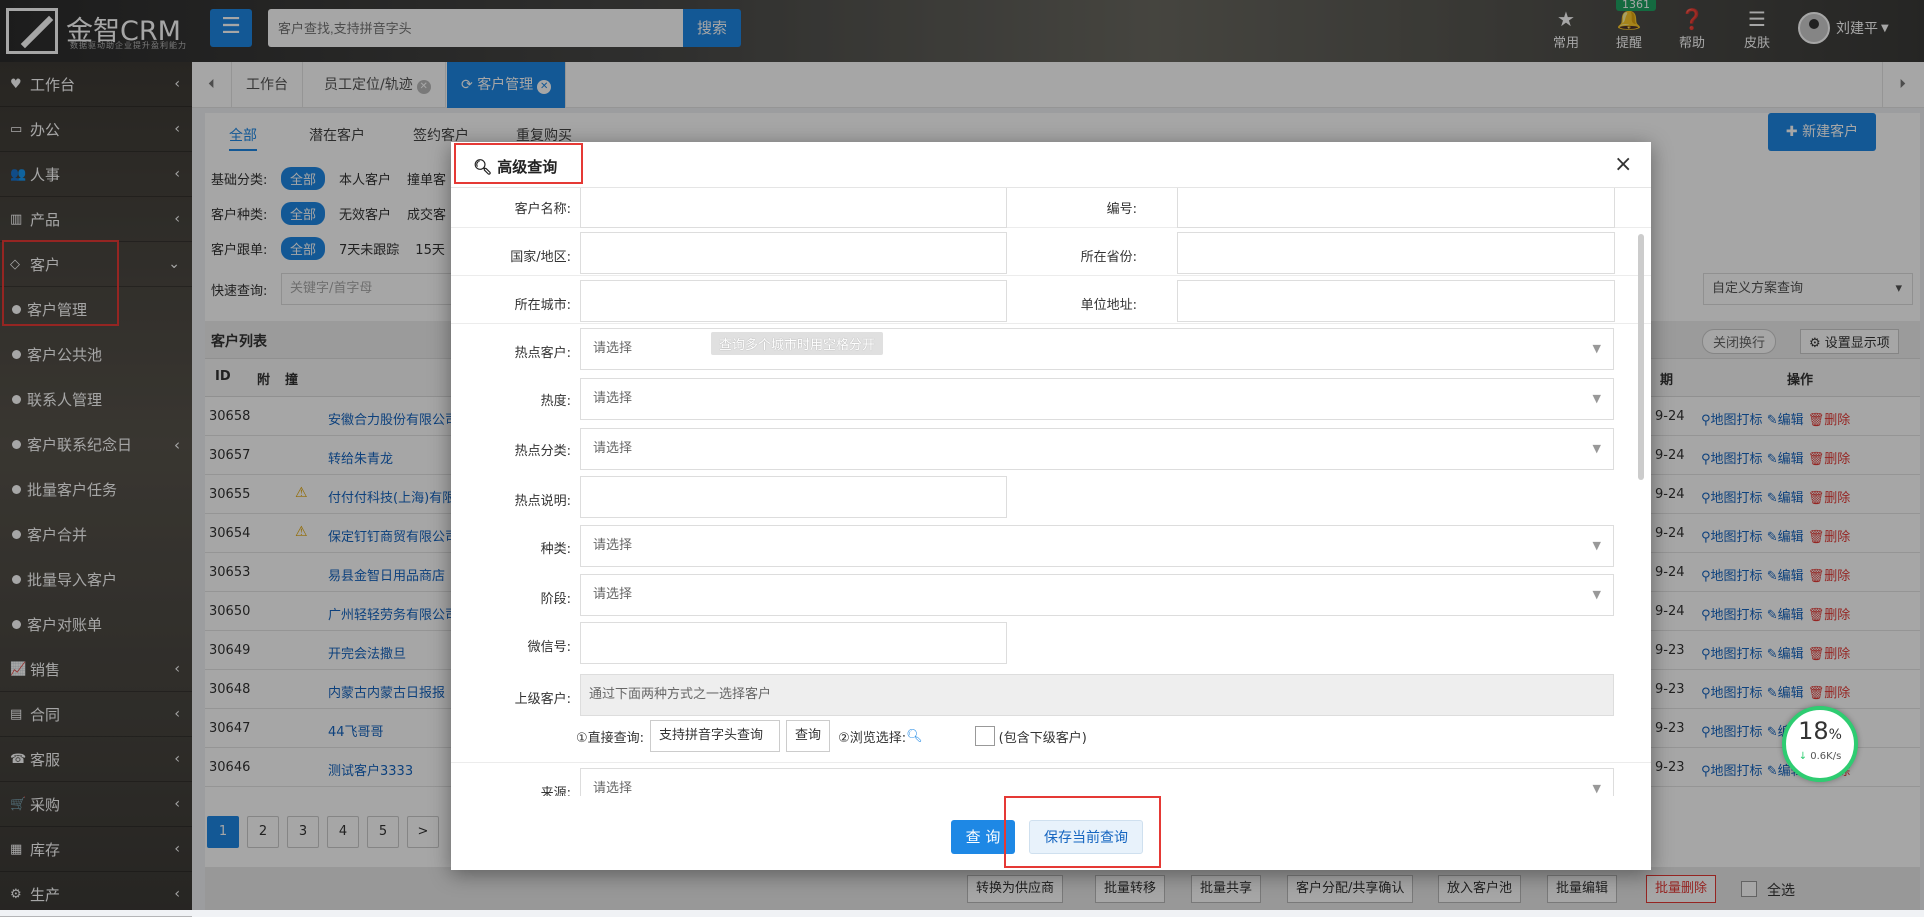 This screenshot has width=1924, height=917. Describe the element at coordinates (555, 549) in the screenshot. I see `field-label: 种类:` at that location.